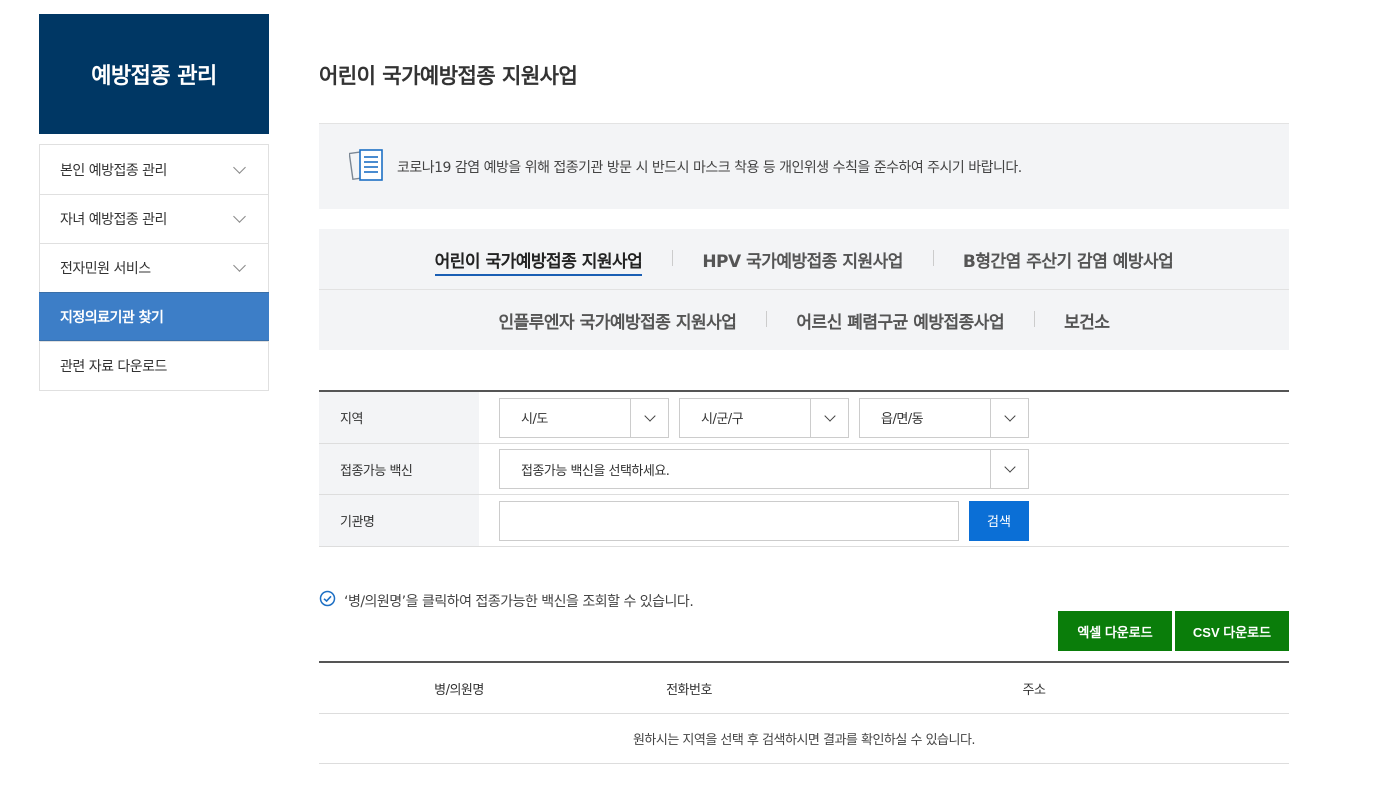  I want to click on vaccine-select: 접종가능 백신을 선택하세요., so click(764, 469).